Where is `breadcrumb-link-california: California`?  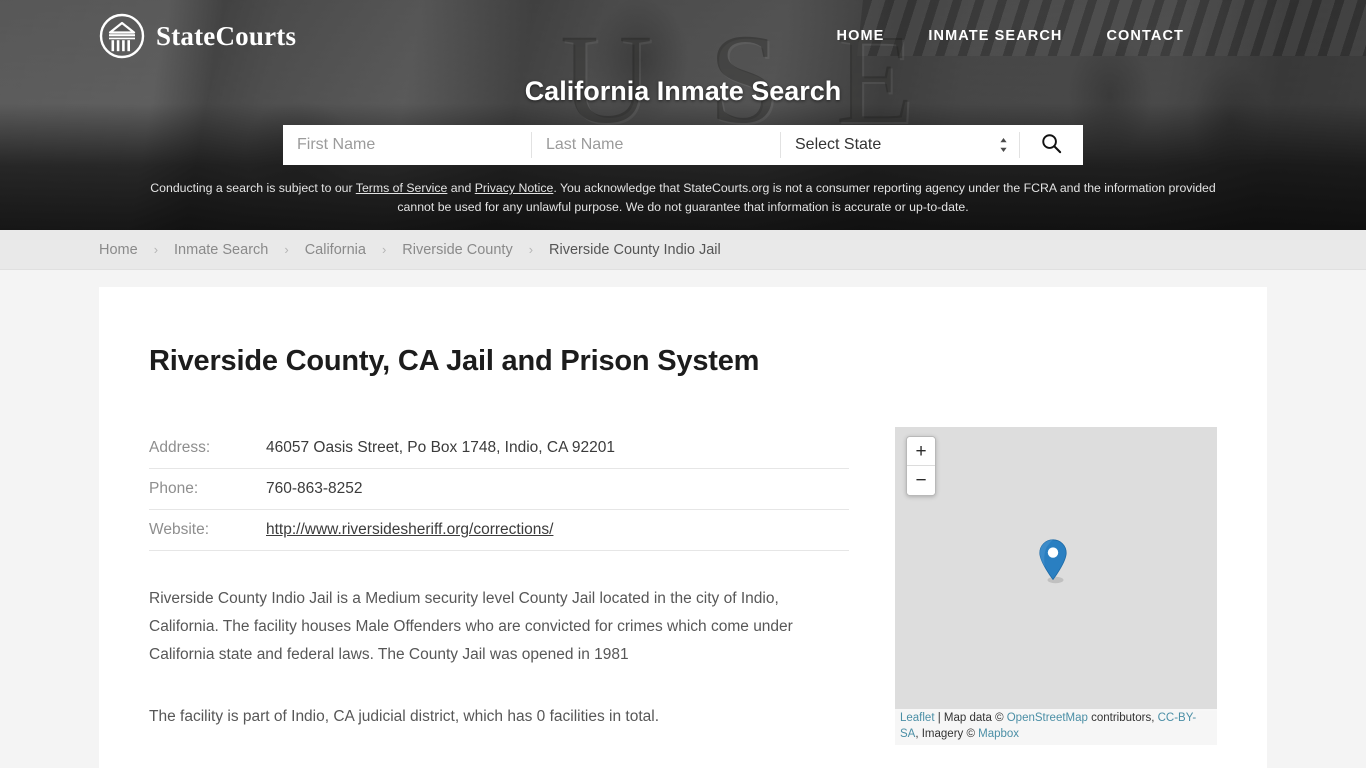 breadcrumb-link-california: California is located at coordinates (335, 250).